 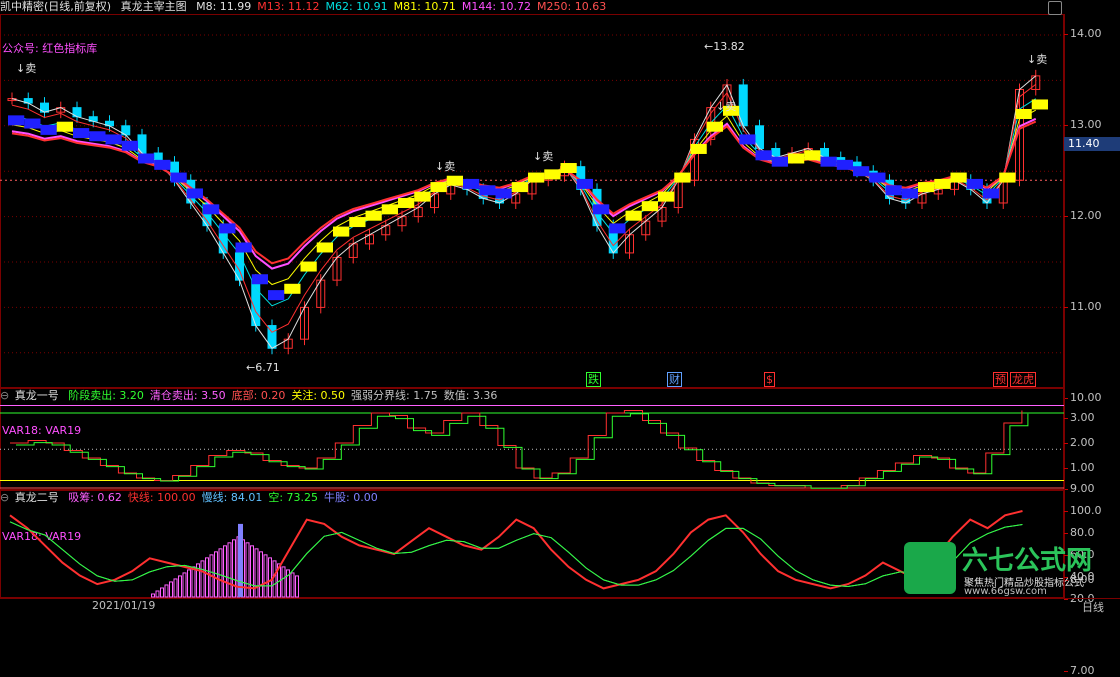 I want to click on price-tick-label: 7.00, so click(x=1079, y=670).